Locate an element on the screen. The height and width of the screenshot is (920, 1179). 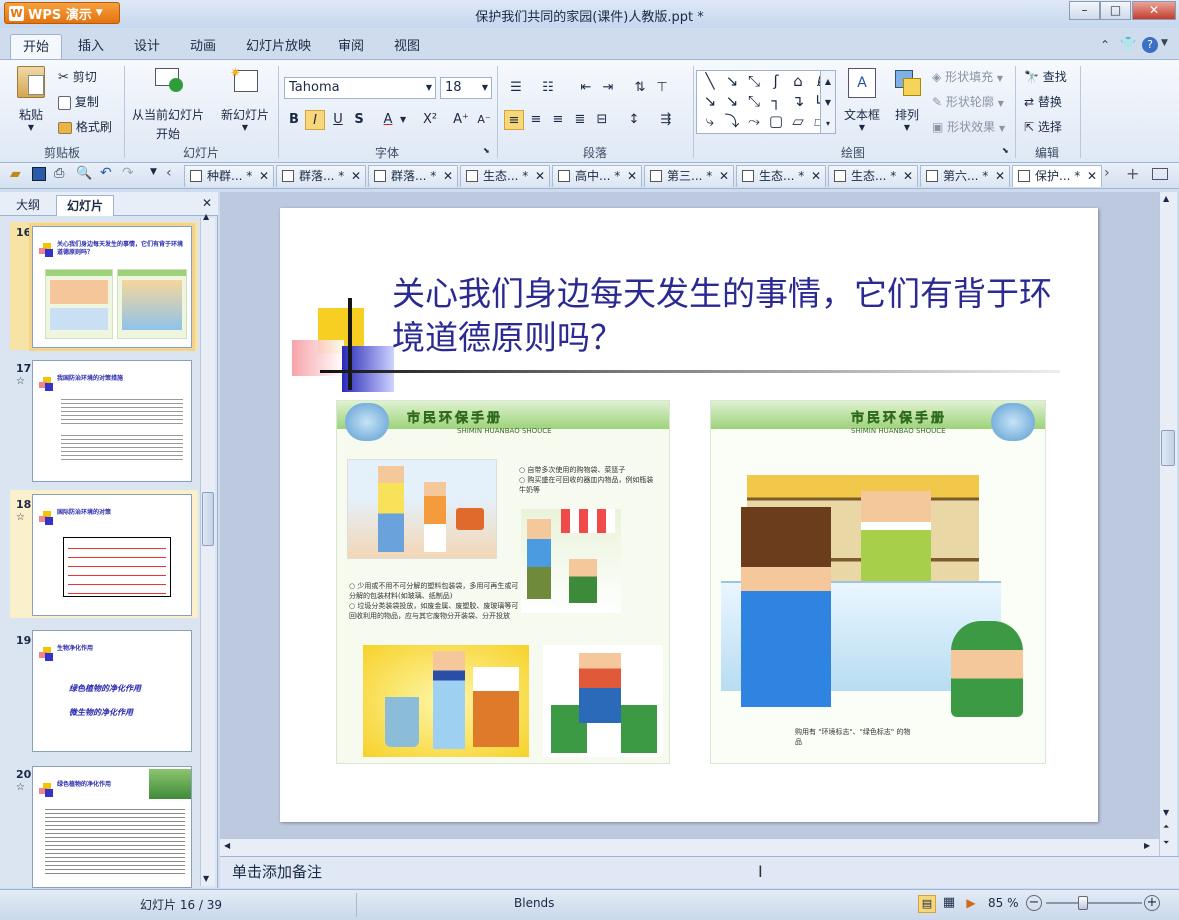
elbow-arrow-shape-icon: ↴ is located at coordinates (798, 101).